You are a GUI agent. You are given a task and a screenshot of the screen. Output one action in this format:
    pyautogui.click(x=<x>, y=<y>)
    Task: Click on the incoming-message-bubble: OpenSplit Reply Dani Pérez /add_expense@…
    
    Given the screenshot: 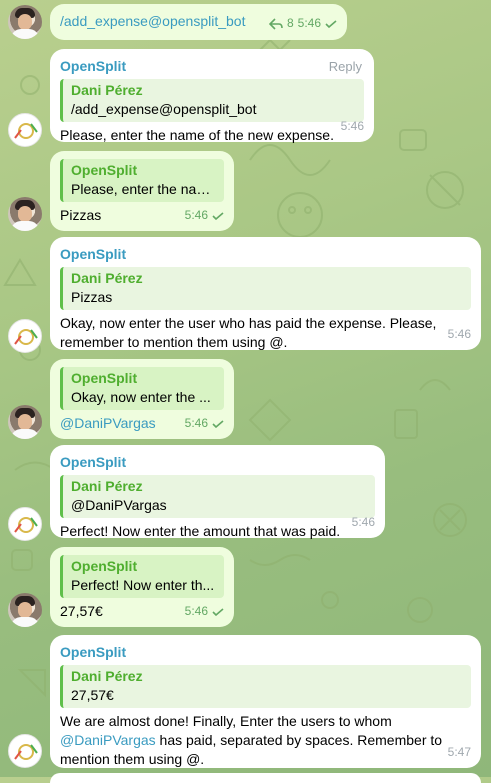 What is the action you would take?
    pyautogui.click(x=212, y=96)
    